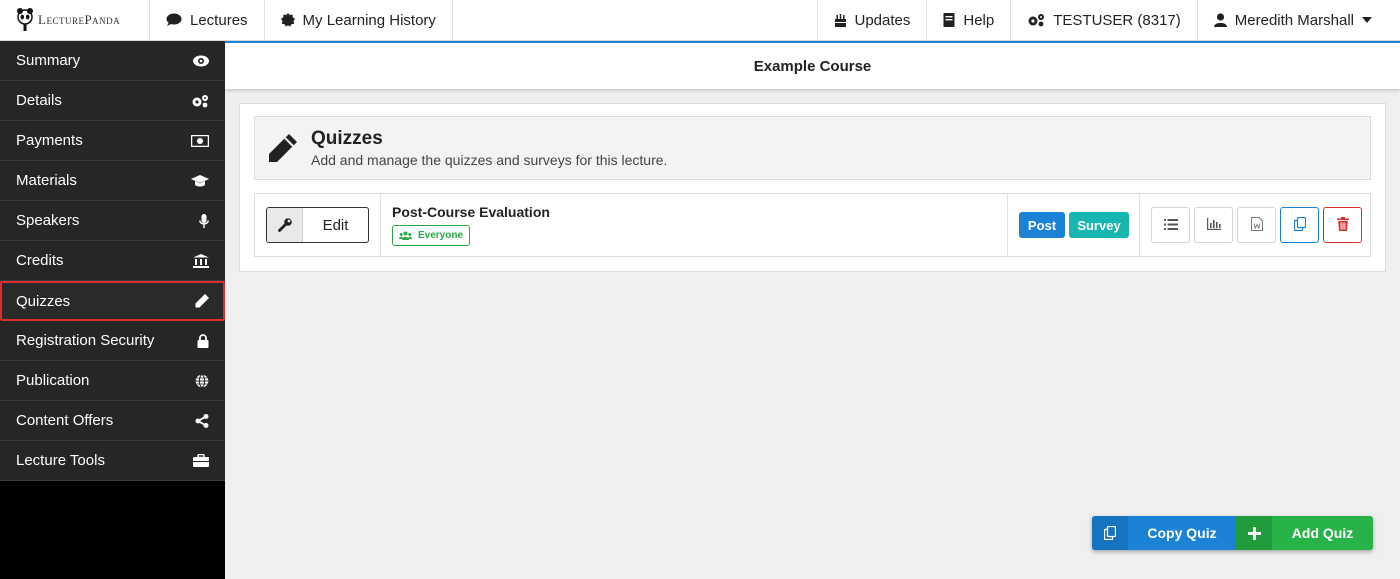  What do you see at coordinates (1182, 533) in the screenshot?
I see `copy-quiz-label: Copy Quiz` at bounding box center [1182, 533].